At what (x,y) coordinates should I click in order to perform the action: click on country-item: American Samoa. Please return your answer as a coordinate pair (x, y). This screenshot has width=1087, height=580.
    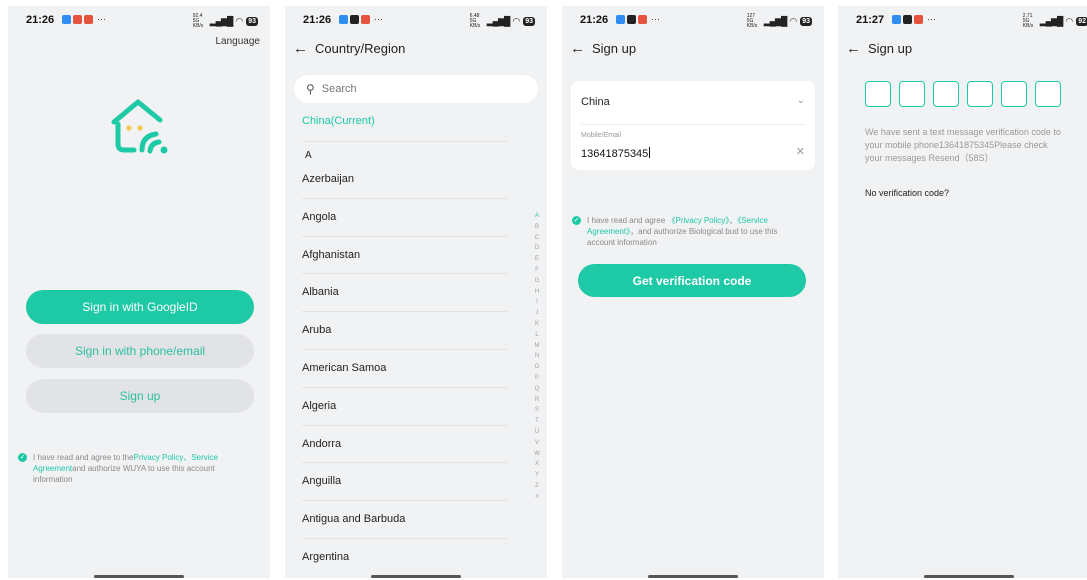
    Looking at the image, I should click on (404, 369).